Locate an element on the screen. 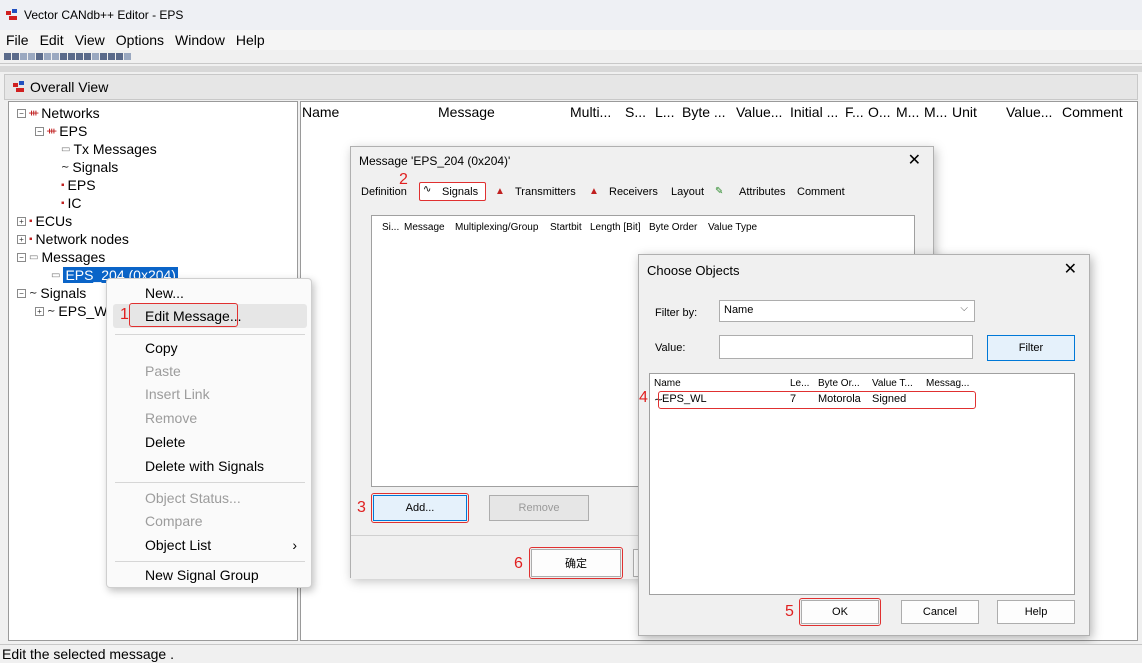 This screenshot has width=1142, height=663. tree-item-messages: − ▭ Messages is located at coordinates (61, 257).